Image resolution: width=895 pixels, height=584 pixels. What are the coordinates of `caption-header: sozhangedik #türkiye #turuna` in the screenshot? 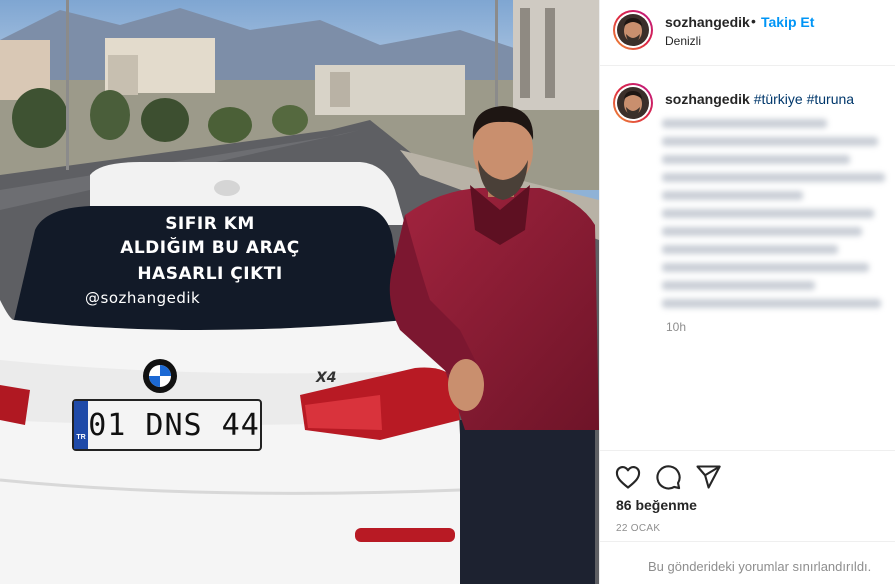 It's located at (759, 99).